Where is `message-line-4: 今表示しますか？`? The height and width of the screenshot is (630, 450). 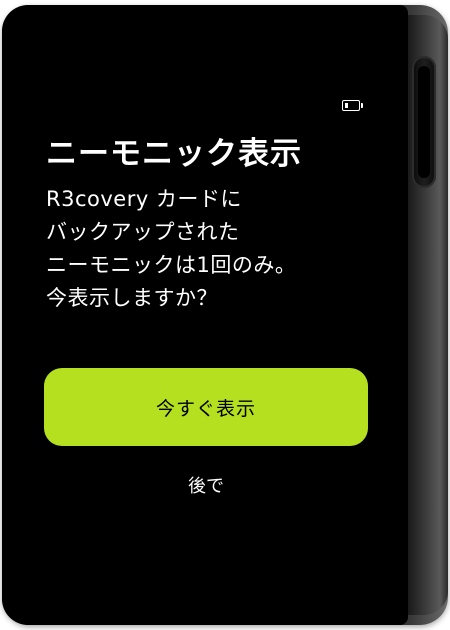 message-line-4: 今表示しますか？ is located at coordinates (132, 298).